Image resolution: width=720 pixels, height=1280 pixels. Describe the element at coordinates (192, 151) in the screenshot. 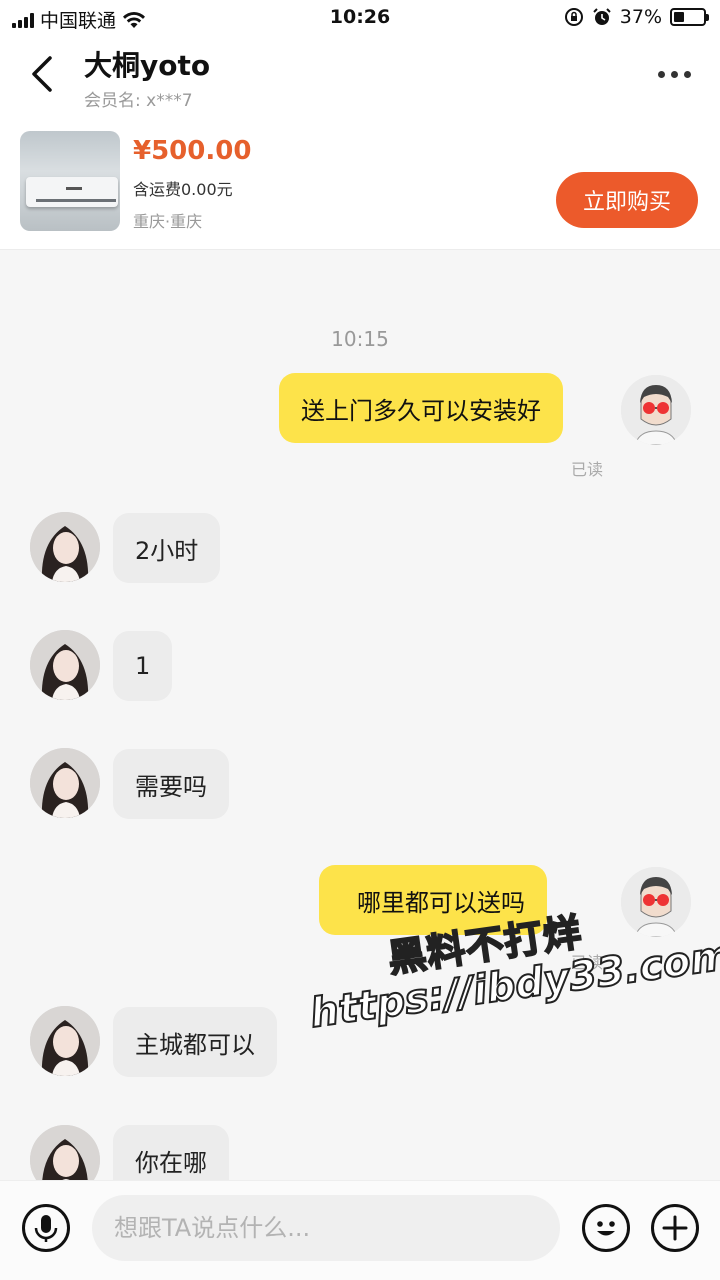

I see `product-price: ¥500.00` at that location.